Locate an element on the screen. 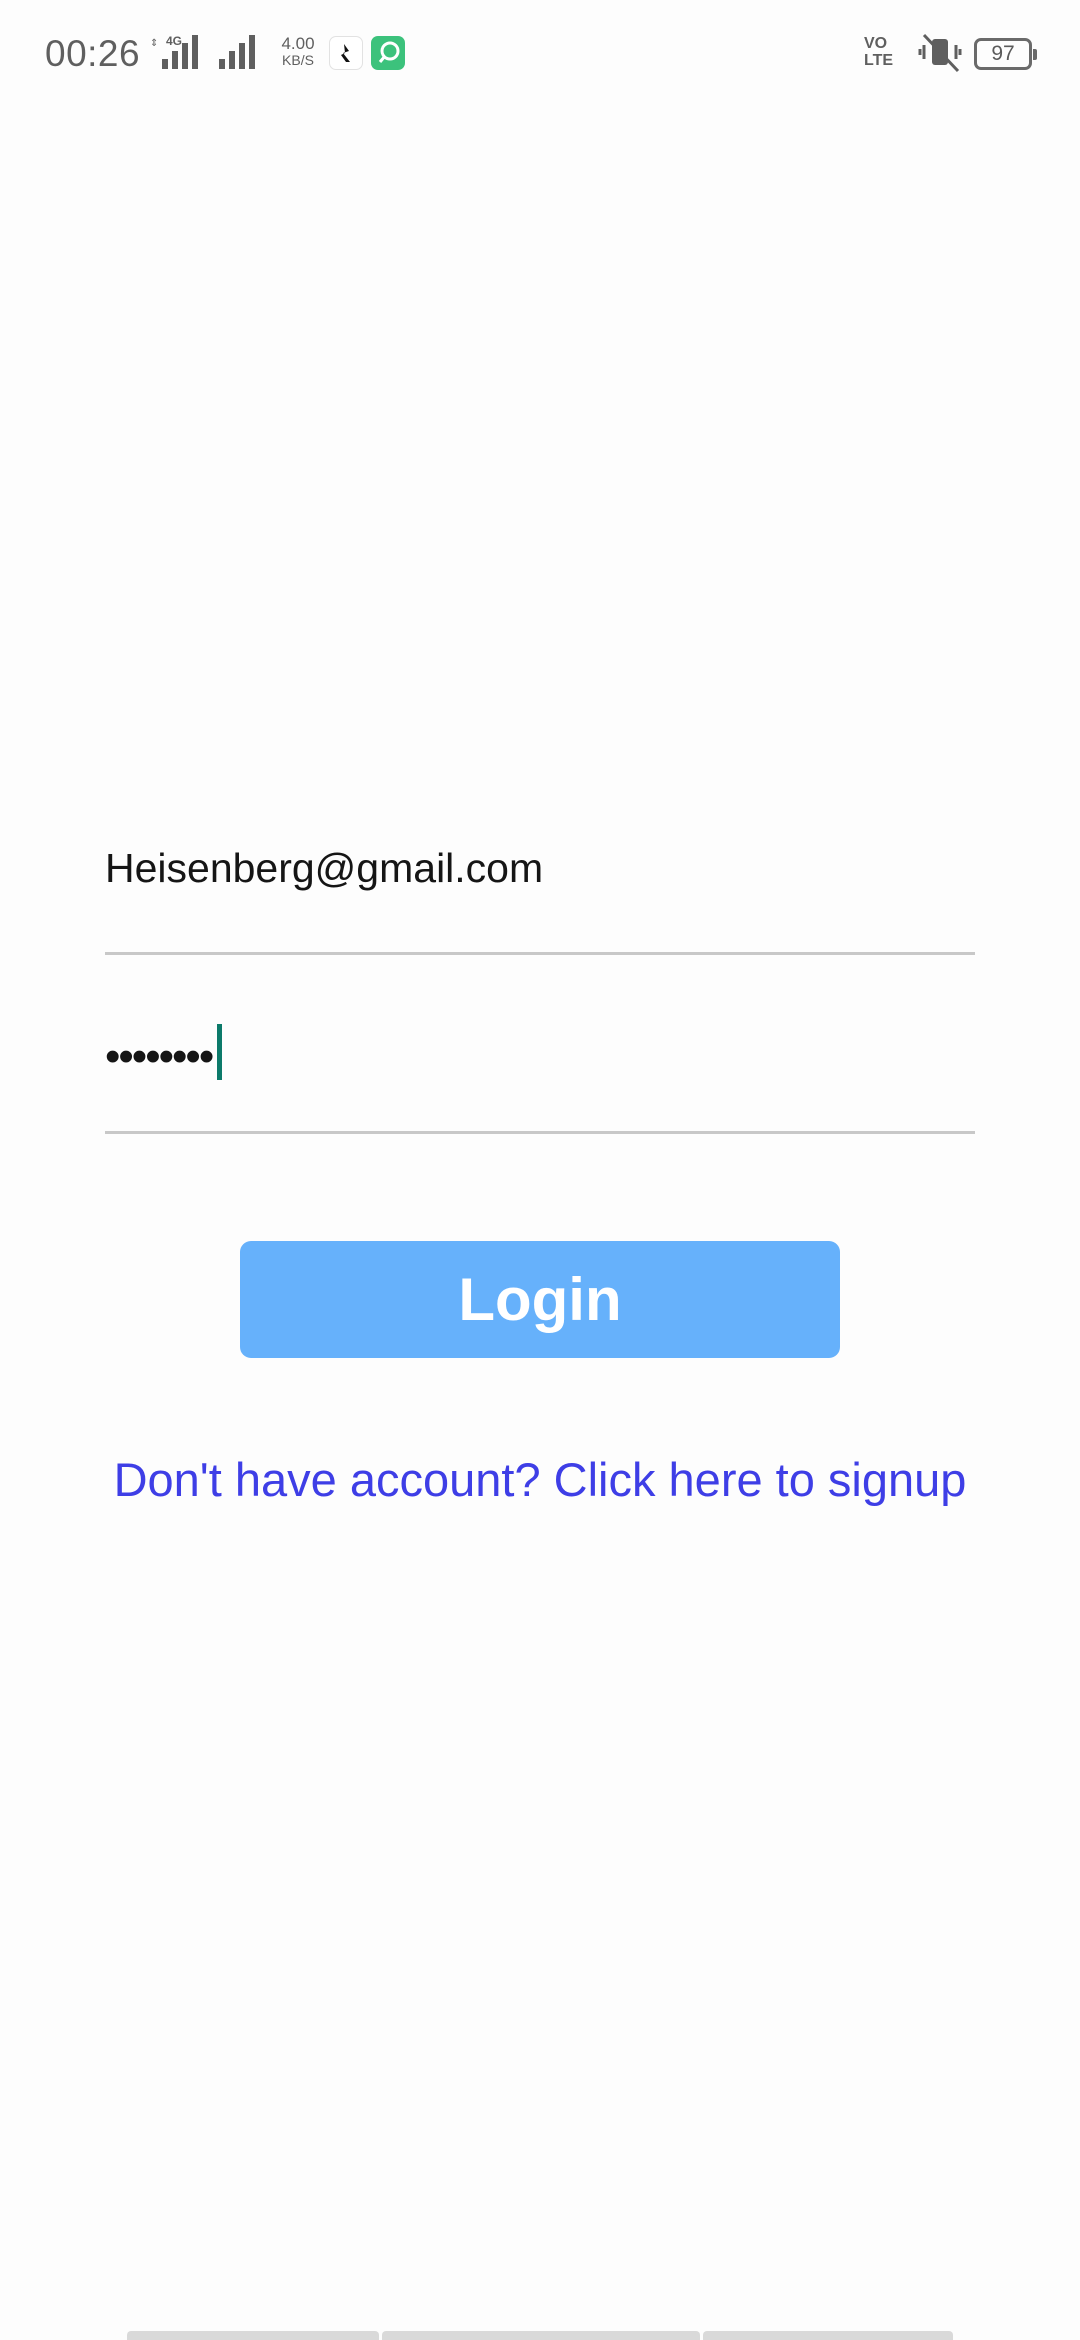  mute-icon is located at coordinates (940, 53).